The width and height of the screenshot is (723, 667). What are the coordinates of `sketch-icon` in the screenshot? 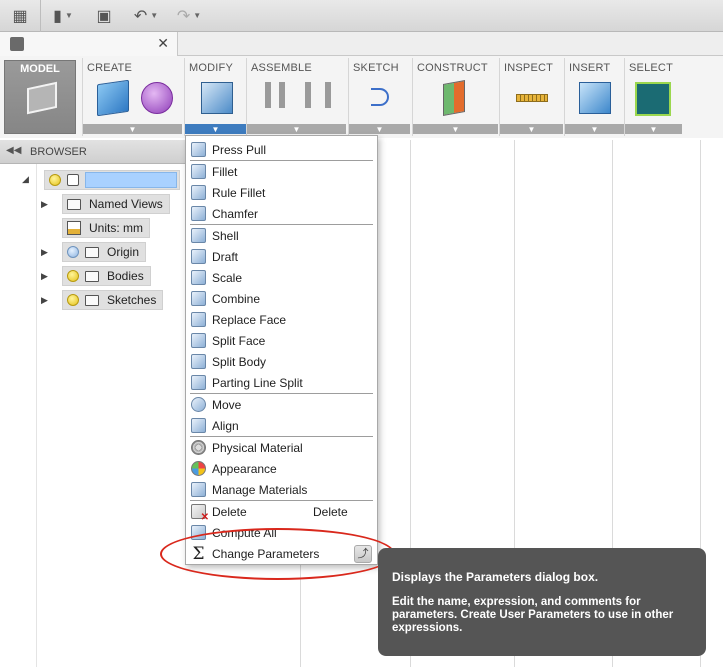 It's located at (380, 97).